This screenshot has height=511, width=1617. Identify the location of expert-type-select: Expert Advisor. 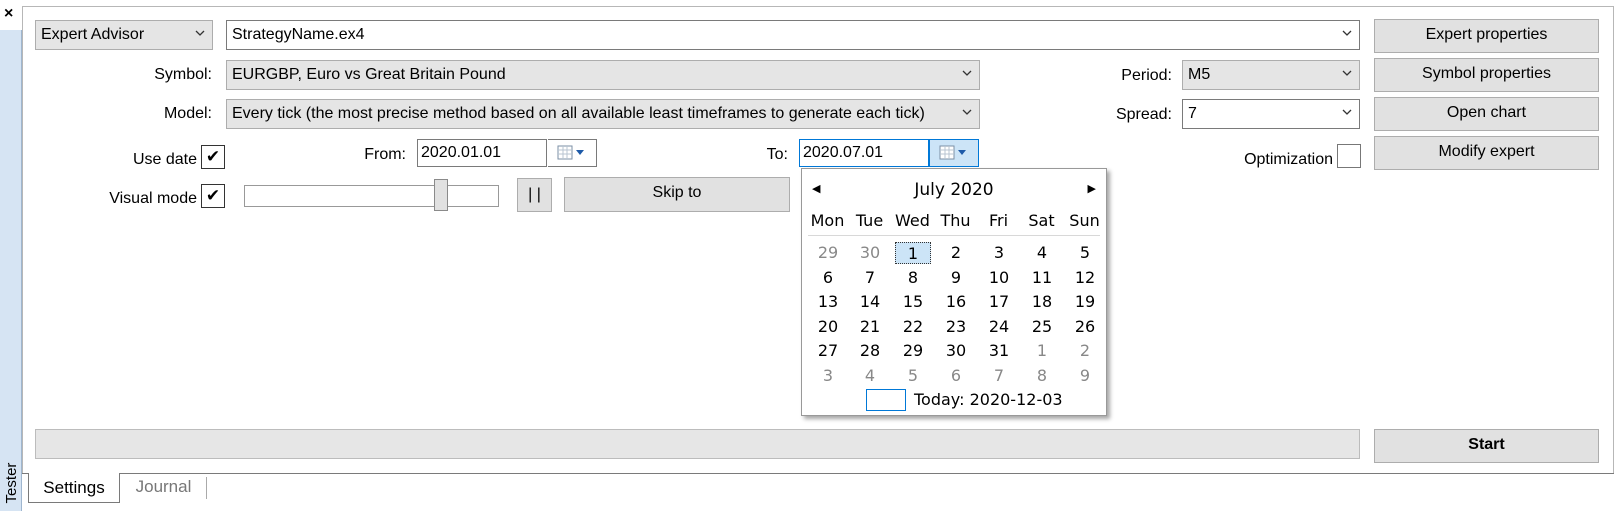
(124, 35).